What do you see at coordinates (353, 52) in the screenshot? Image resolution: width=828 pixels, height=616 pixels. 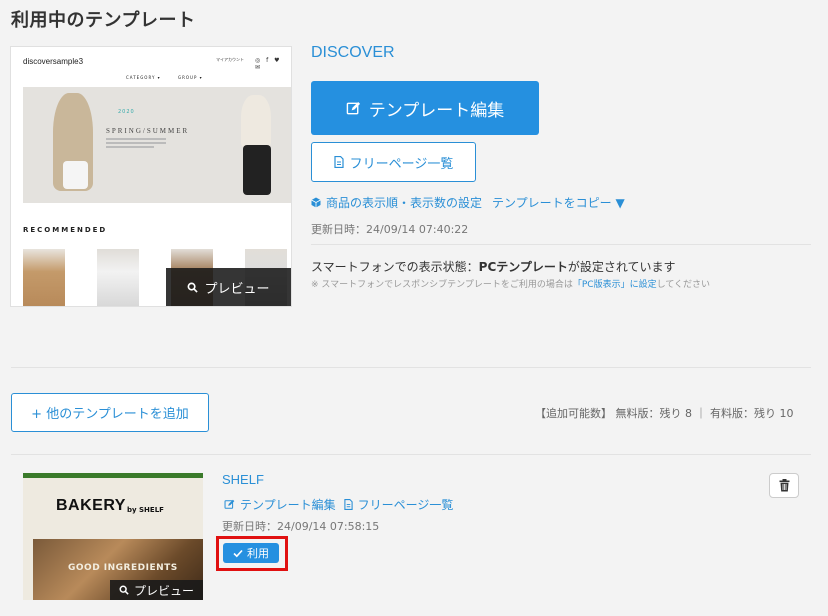 I see `template-name: DISCOVER` at bounding box center [353, 52].